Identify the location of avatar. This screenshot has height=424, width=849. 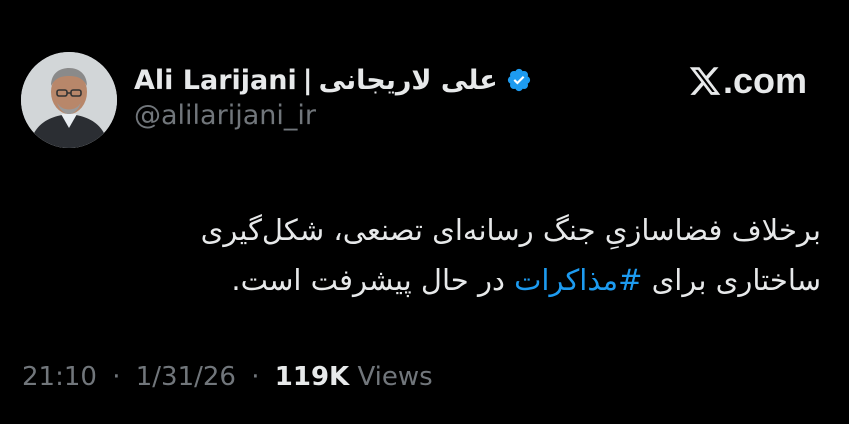
(69, 100).